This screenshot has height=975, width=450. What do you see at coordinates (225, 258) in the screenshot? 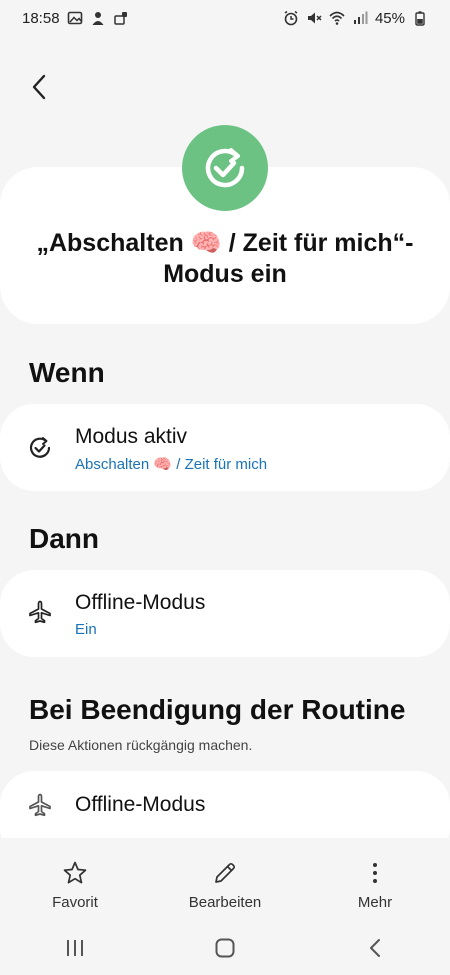
I see `routine-title: „Abschalten 🧠 / Zeit für mich“-Modus ein` at bounding box center [225, 258].